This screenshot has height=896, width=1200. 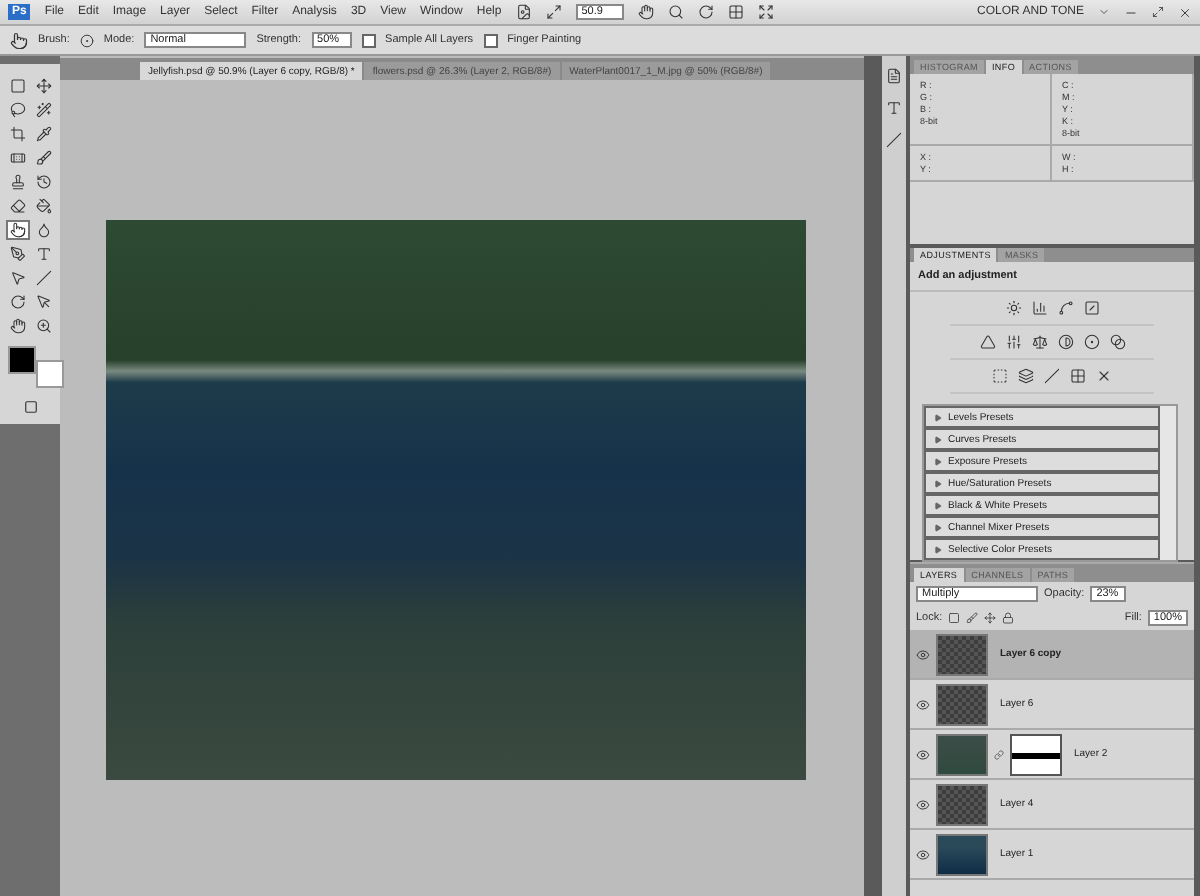 I want to click on tool-hand-button, so click(x=17, y=326).